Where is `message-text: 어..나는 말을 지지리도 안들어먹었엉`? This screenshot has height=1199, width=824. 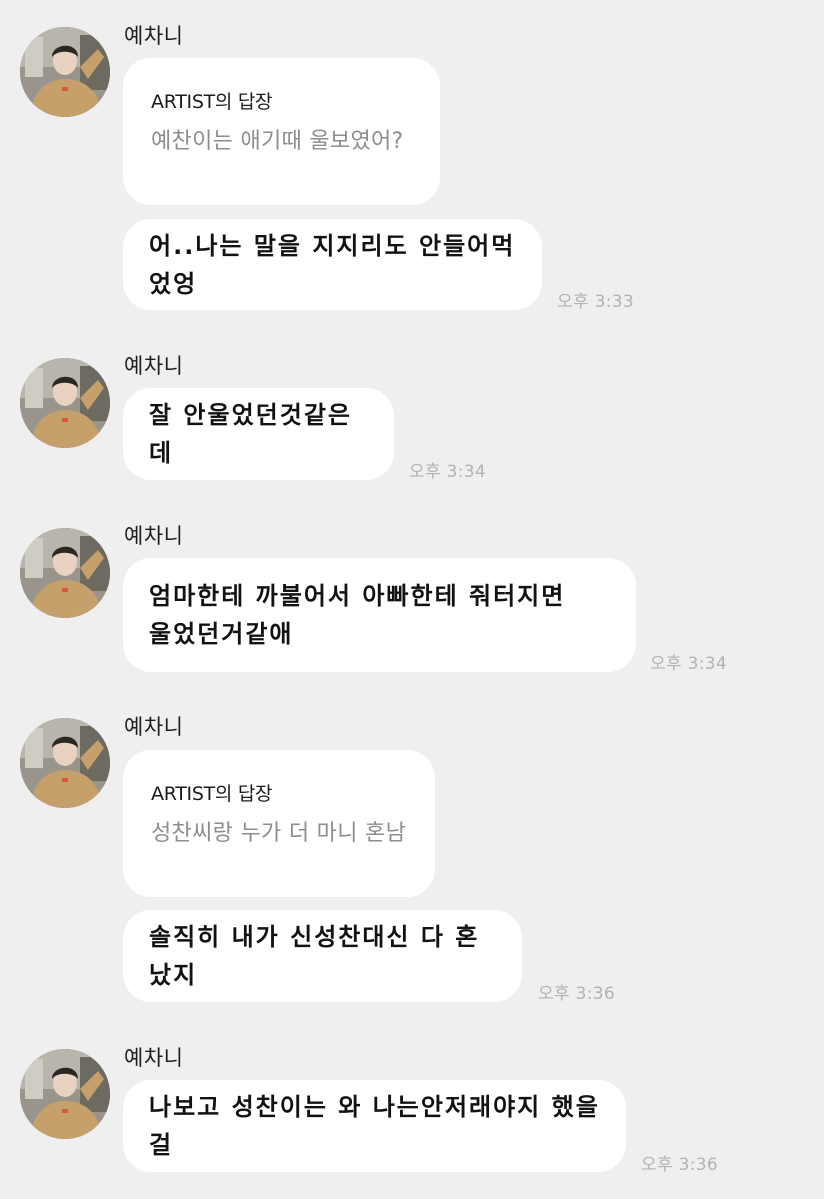
message-text: 어..나는 말을 지지리도 안들어먹었엉 is located at coordinates (332, 264).